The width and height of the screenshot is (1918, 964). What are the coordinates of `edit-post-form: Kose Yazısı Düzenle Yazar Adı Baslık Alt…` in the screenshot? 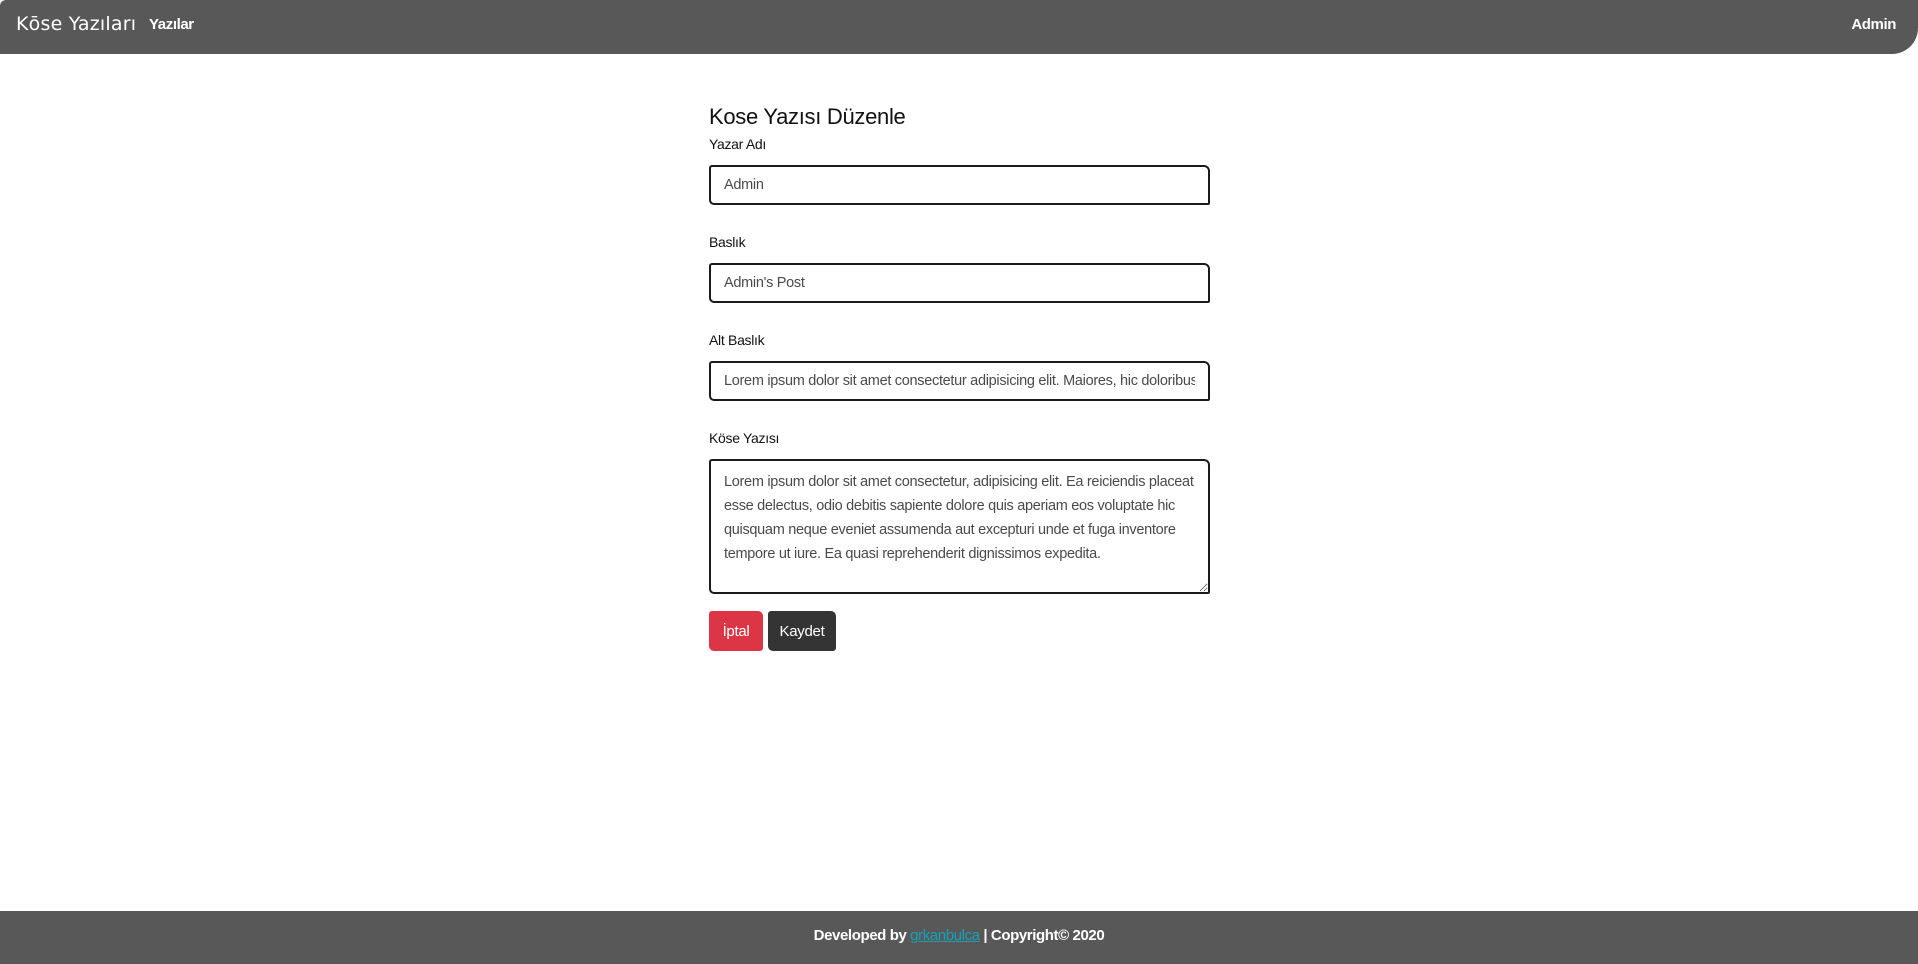 It's located at (960, 377).